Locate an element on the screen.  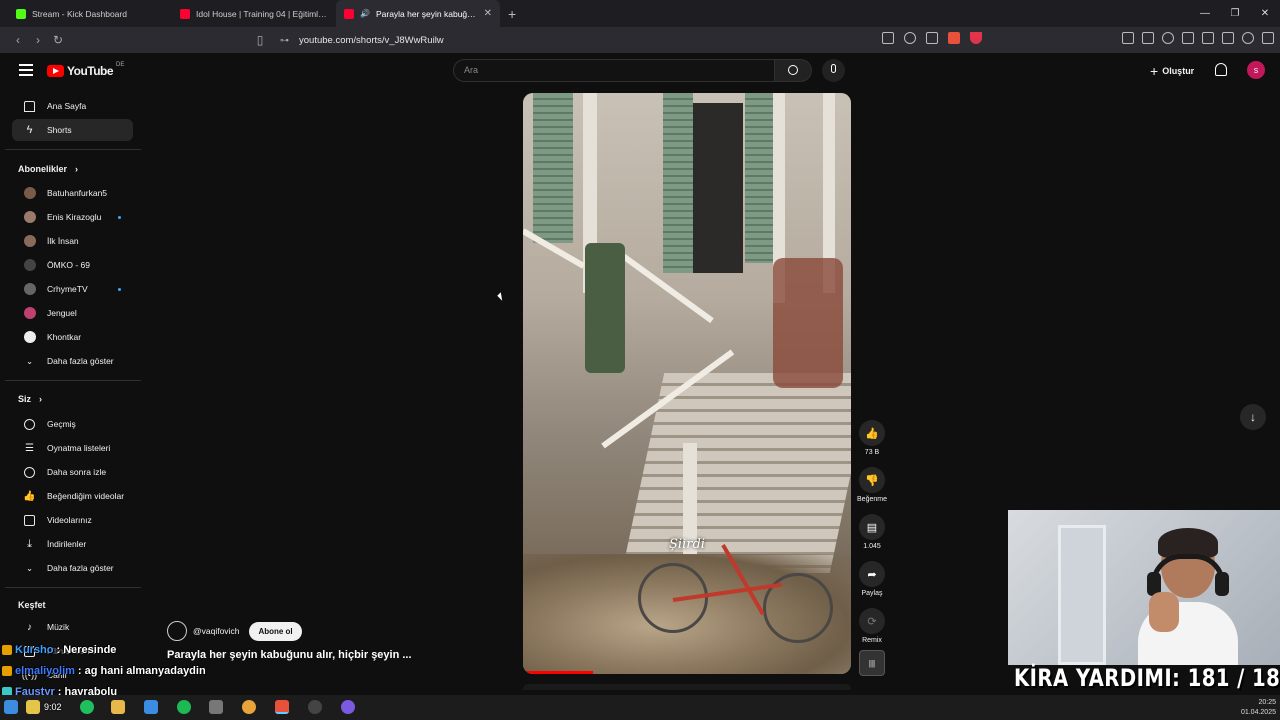
next-short-button: ↓ is located at coordinates (1253, 417).